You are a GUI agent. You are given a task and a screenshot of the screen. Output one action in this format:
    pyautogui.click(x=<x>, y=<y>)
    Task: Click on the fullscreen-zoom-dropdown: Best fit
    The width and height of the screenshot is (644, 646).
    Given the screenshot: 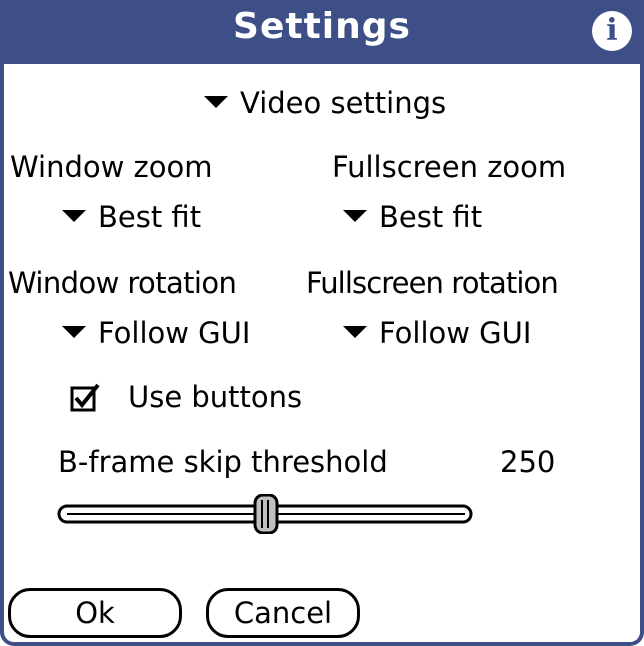 What is the action you would take?
    pyautogui.click(x=412, y=217)
    